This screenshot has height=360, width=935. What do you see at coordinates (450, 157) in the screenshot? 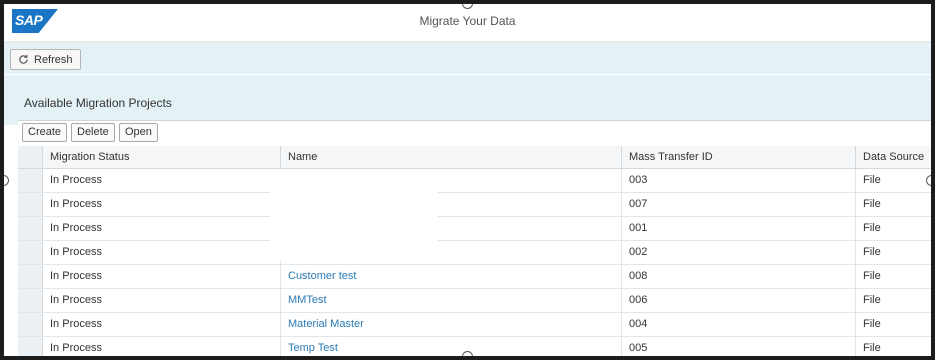
I see `column-header-name: Name` at bounding box center [450, 157].